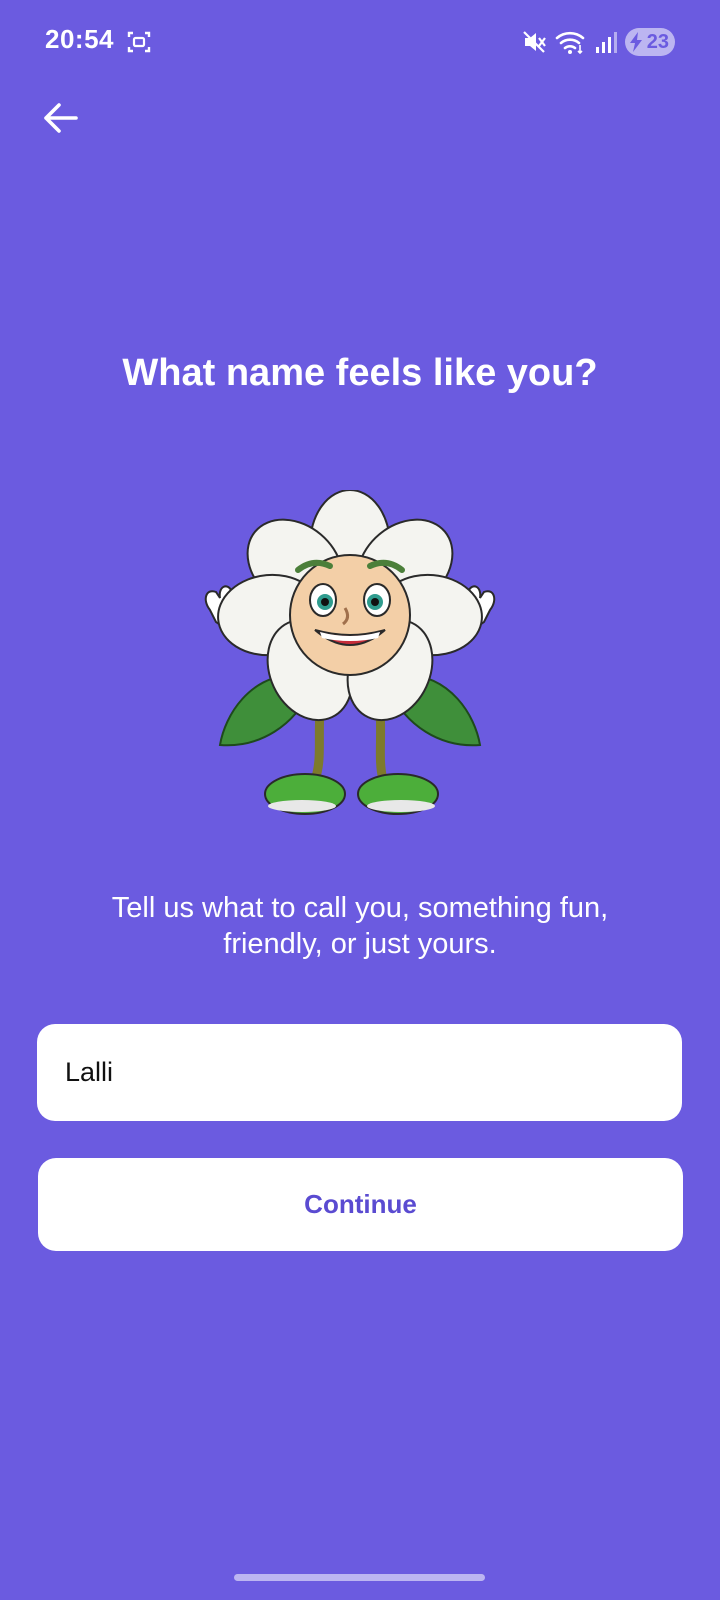  What do you see at coordinates (79, 39) in the screenshot?
I see `status-time: 20:54` at bounding box center [79, 39].